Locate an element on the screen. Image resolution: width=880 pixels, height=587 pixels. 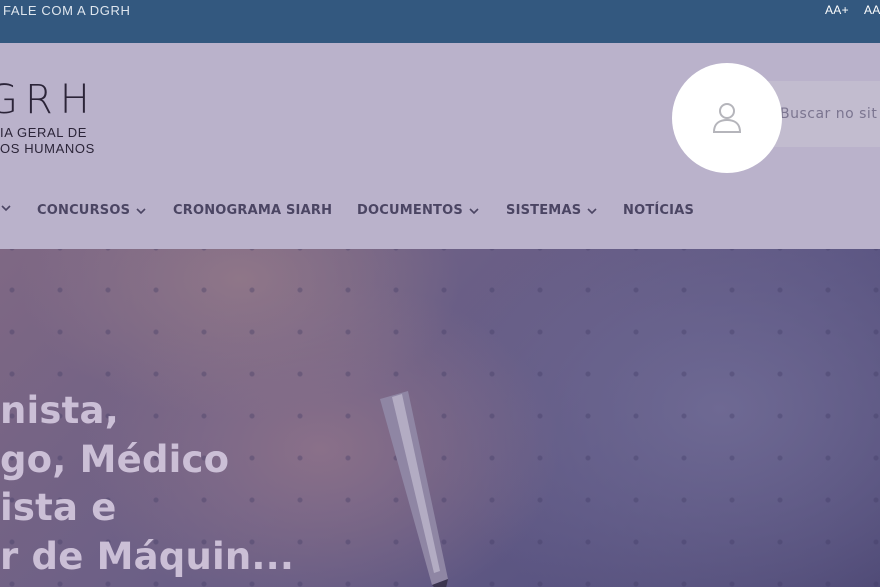
logo-mark: GRH is located at coordinates (48, 100).